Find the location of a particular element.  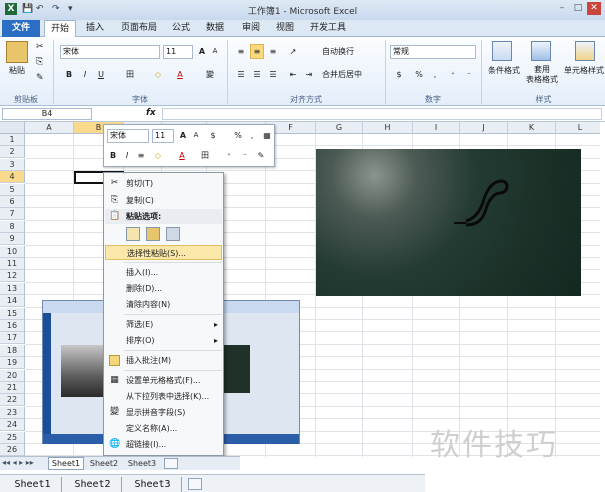

orientation-icon: ↗ is located at coordinates (293, 51).